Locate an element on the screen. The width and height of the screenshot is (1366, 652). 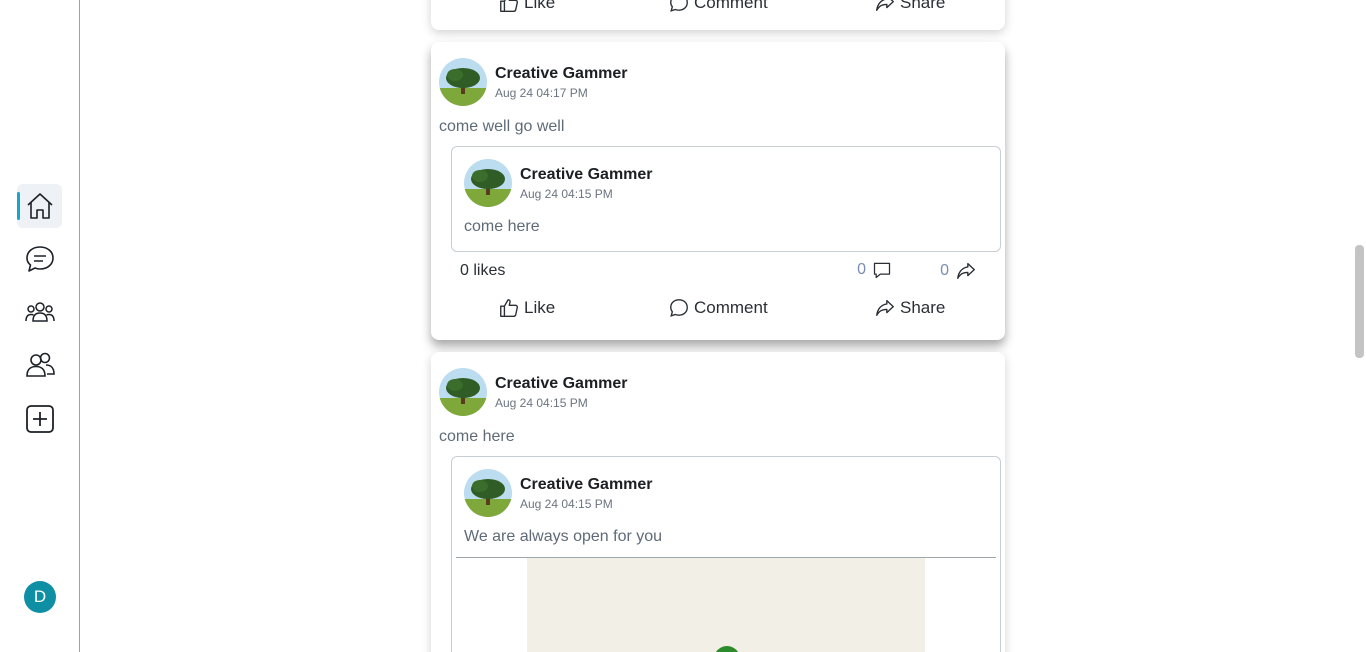
comments-count-value: 0 is located at coordinates (861, 269).